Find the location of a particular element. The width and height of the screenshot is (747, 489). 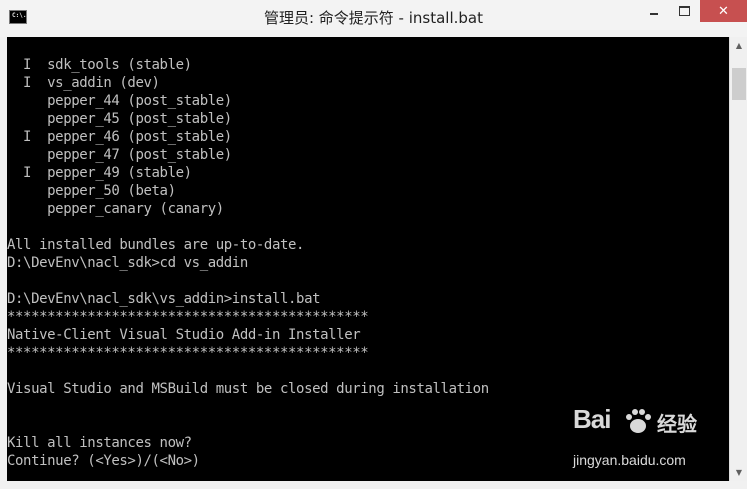

console-line: All installed bundles are up-to-date. is located at coordinates (156, 245).